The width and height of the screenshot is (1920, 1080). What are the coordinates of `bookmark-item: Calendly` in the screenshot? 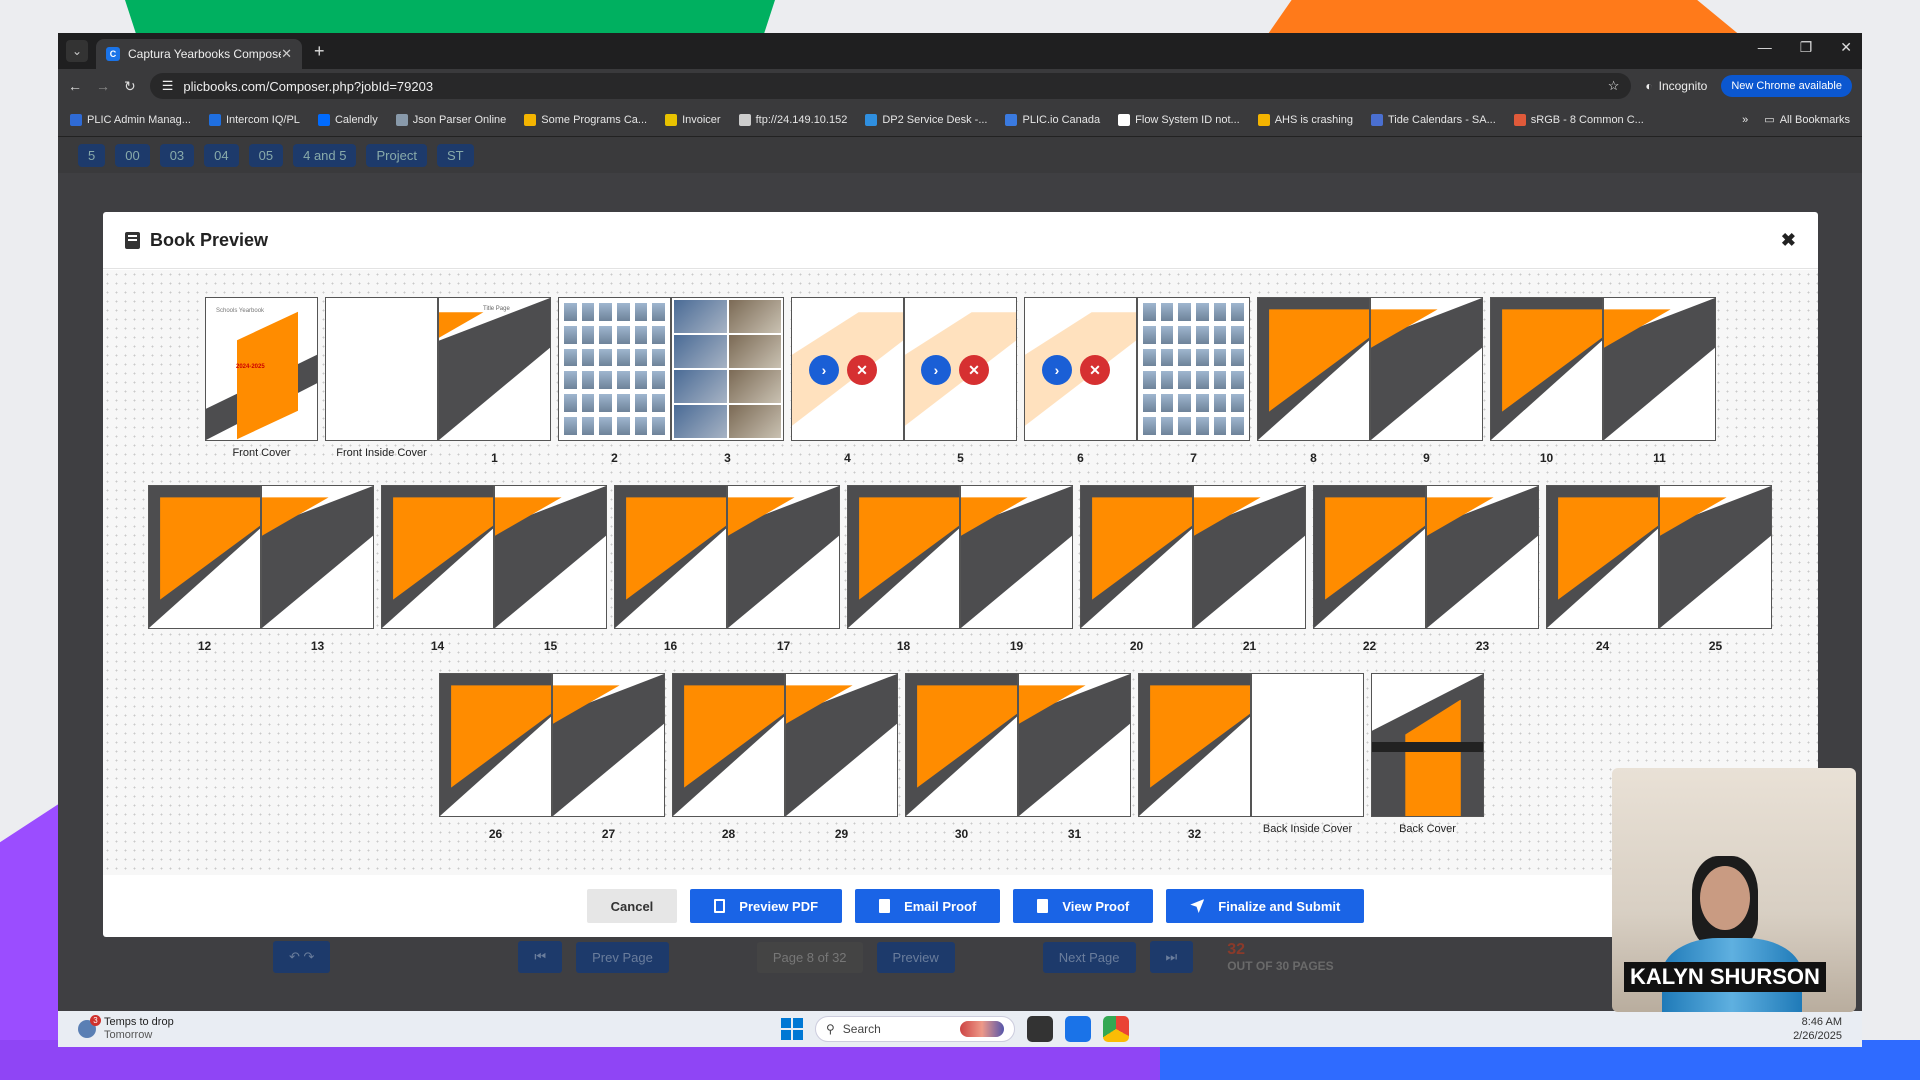 It's located at (347, 119).